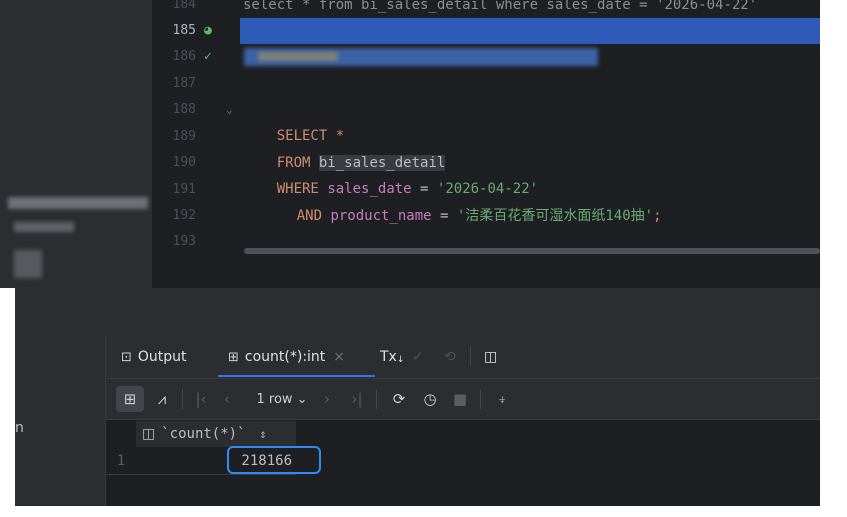 The width and height of the screenshot is (847, 517). Describe the element at coordinates (282, 399) in the screenshot. I see `rows-selector: 1 row ⌄` at that location.